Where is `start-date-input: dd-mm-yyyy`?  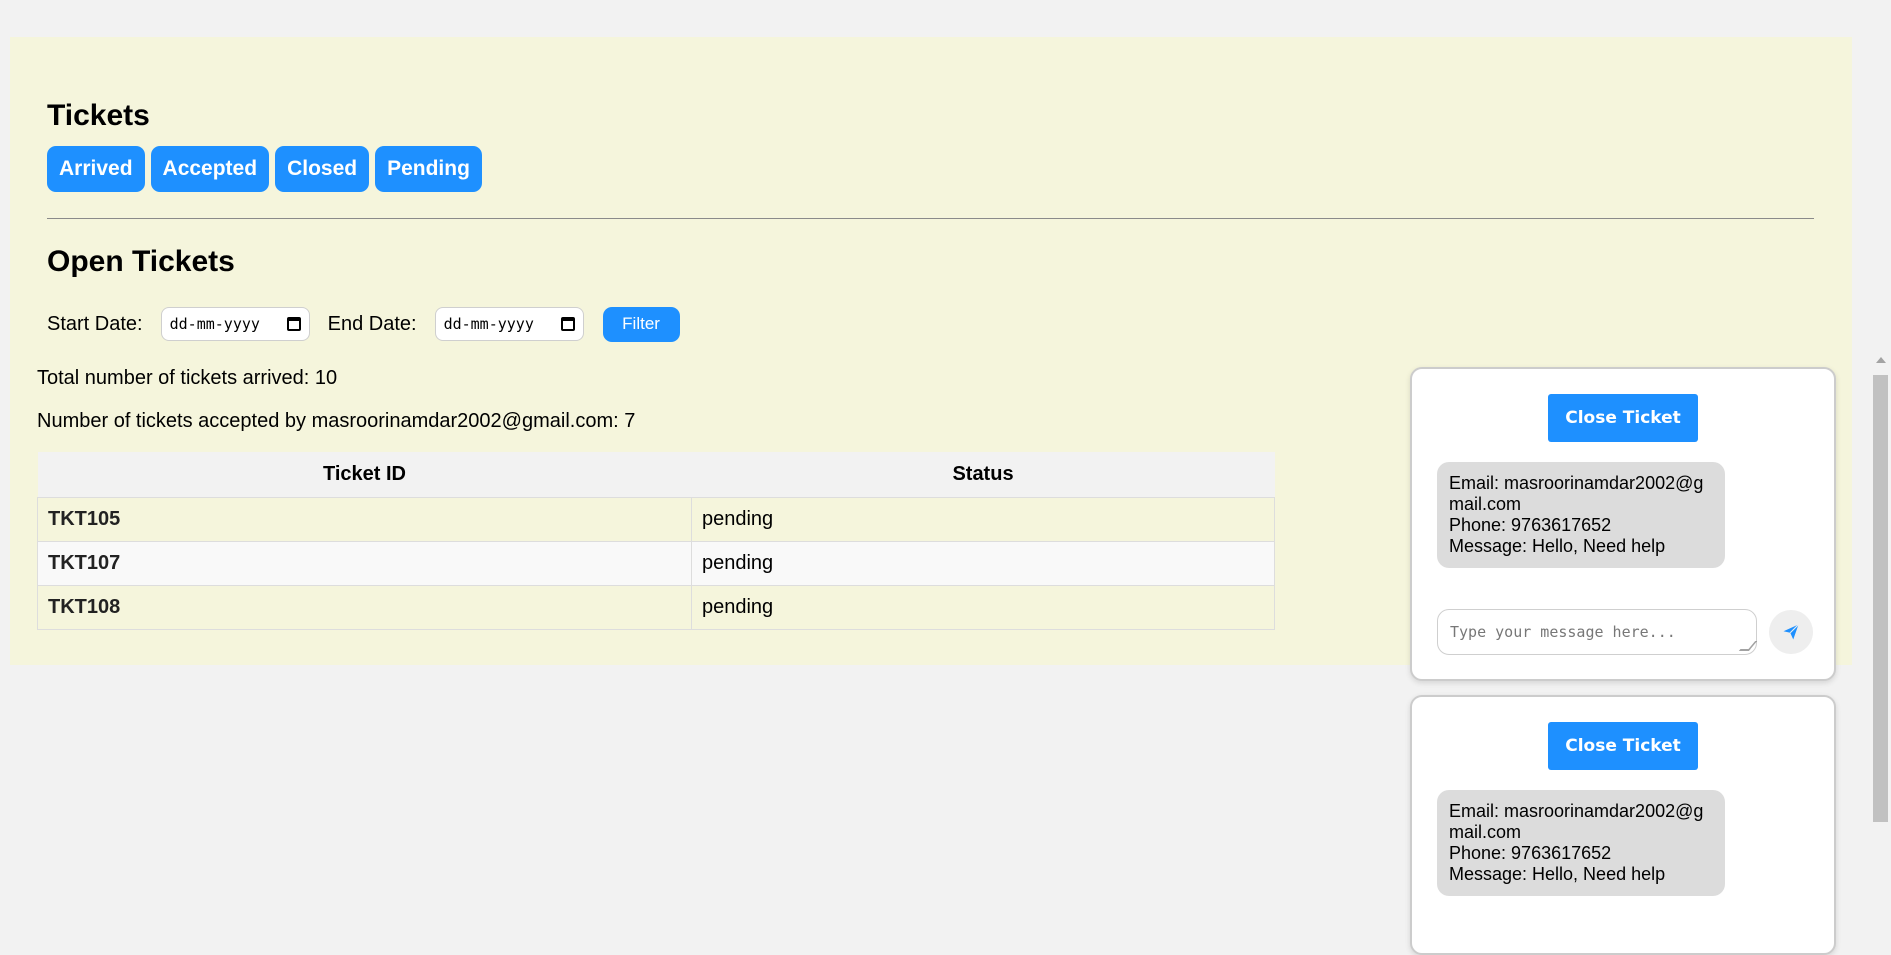 start-date-input: dd-mm-yyyy is located at coordinates (235, 324).